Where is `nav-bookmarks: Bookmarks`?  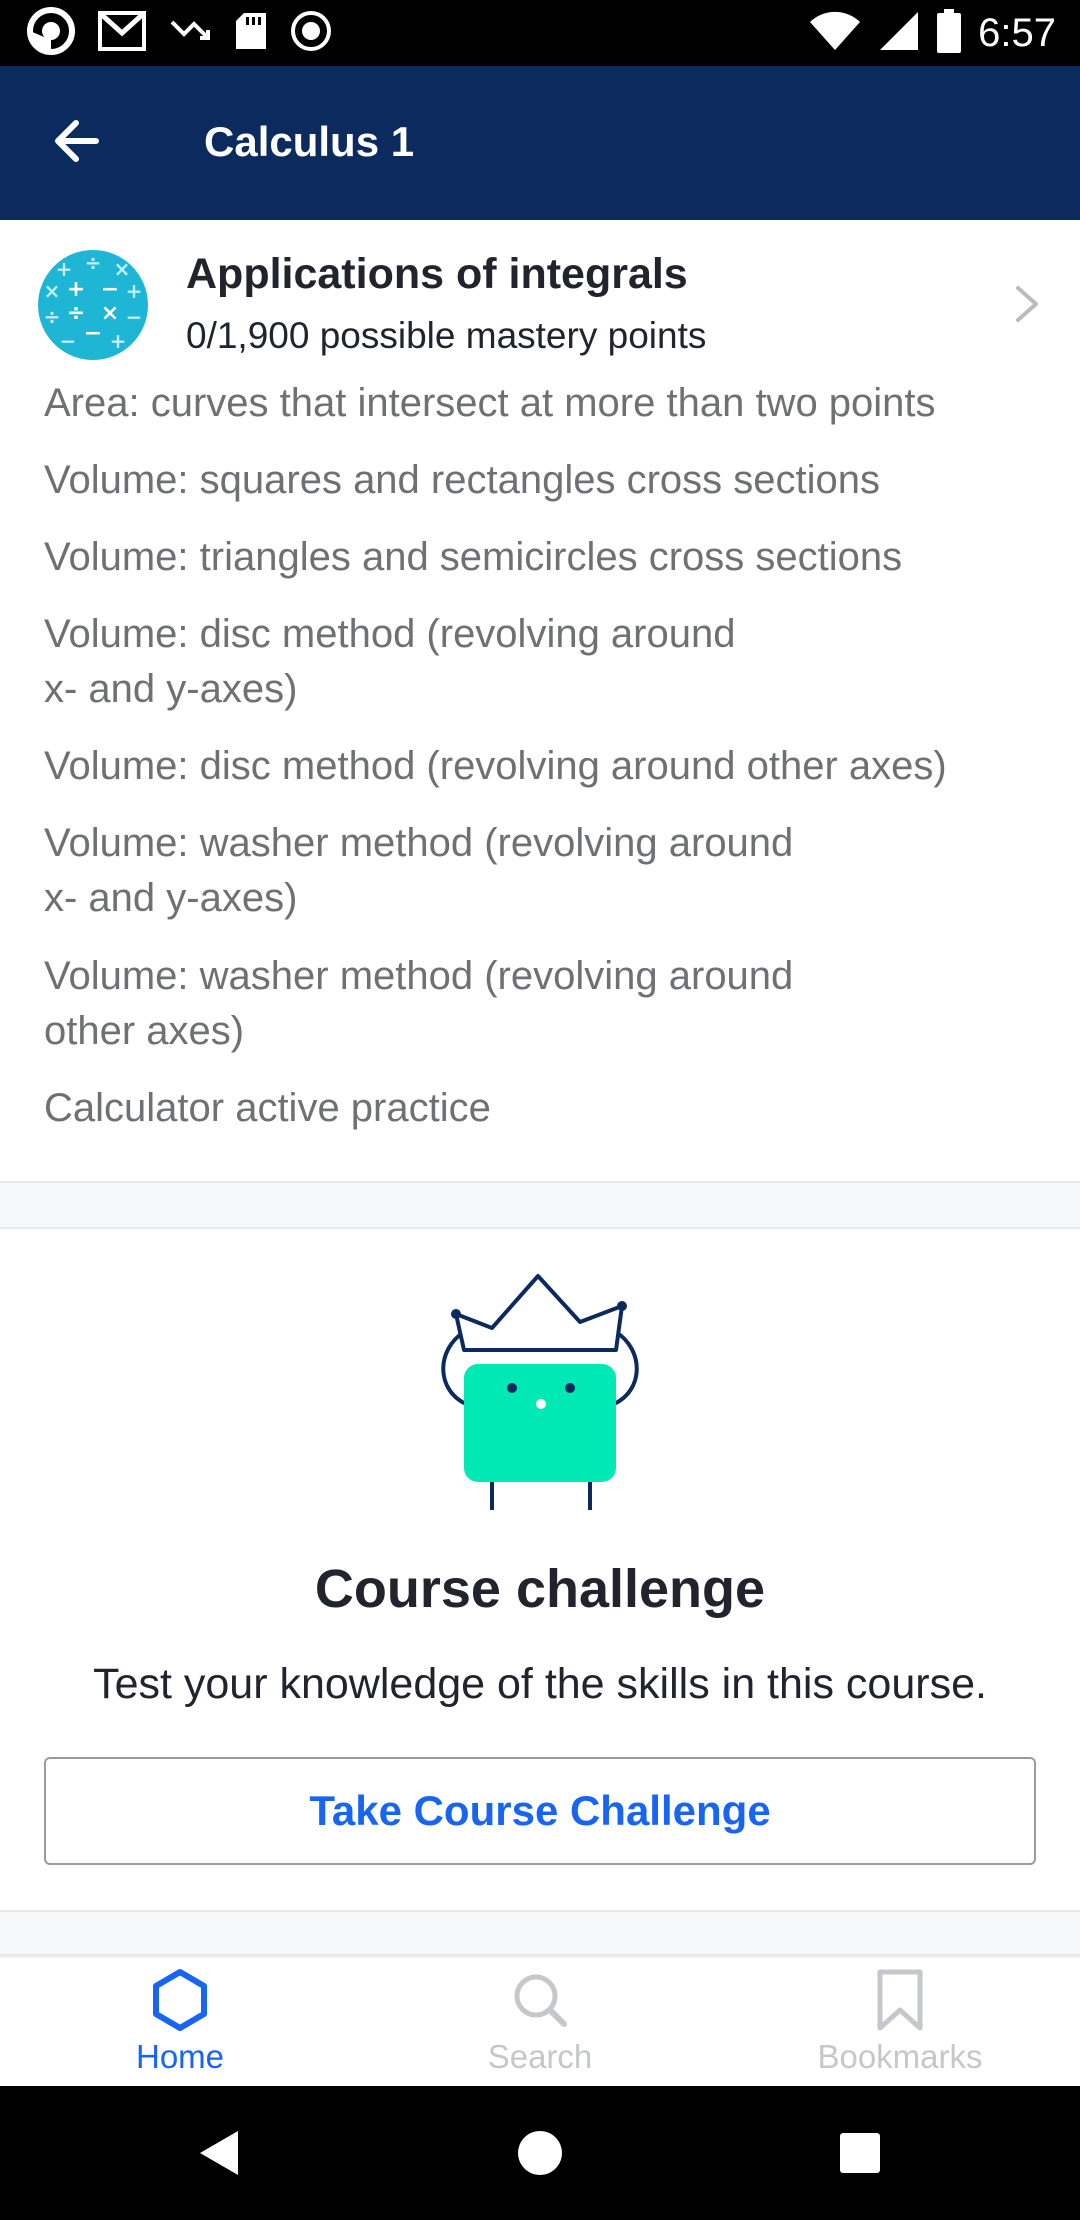 nav-bookmarks: Bookmarks is located at coordinates (900, 2023).